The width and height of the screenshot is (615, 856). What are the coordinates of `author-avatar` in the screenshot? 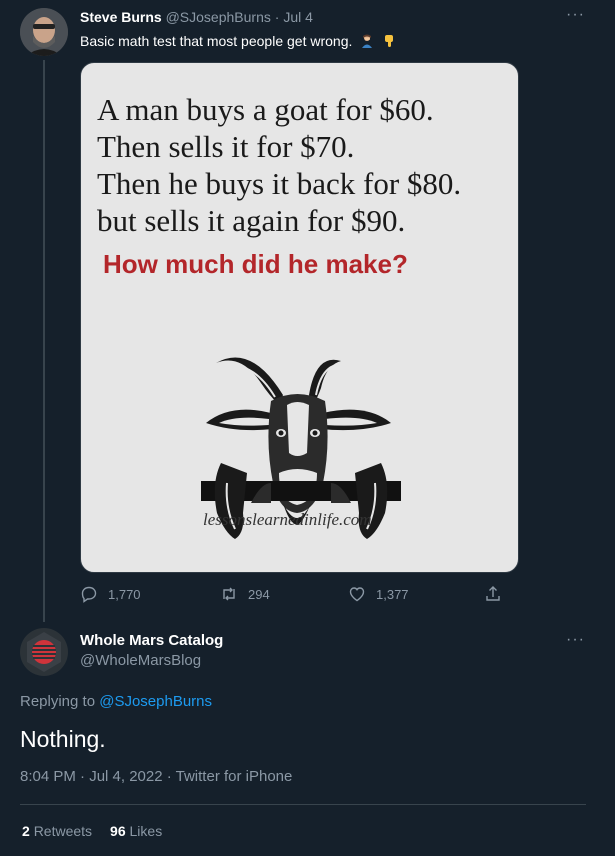 It's located at (44, 32).